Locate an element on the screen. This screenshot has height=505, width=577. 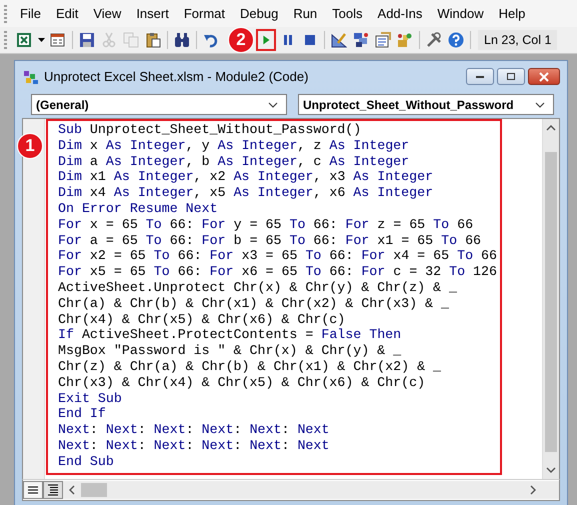
restore-button is located at coordinates (511, 76).